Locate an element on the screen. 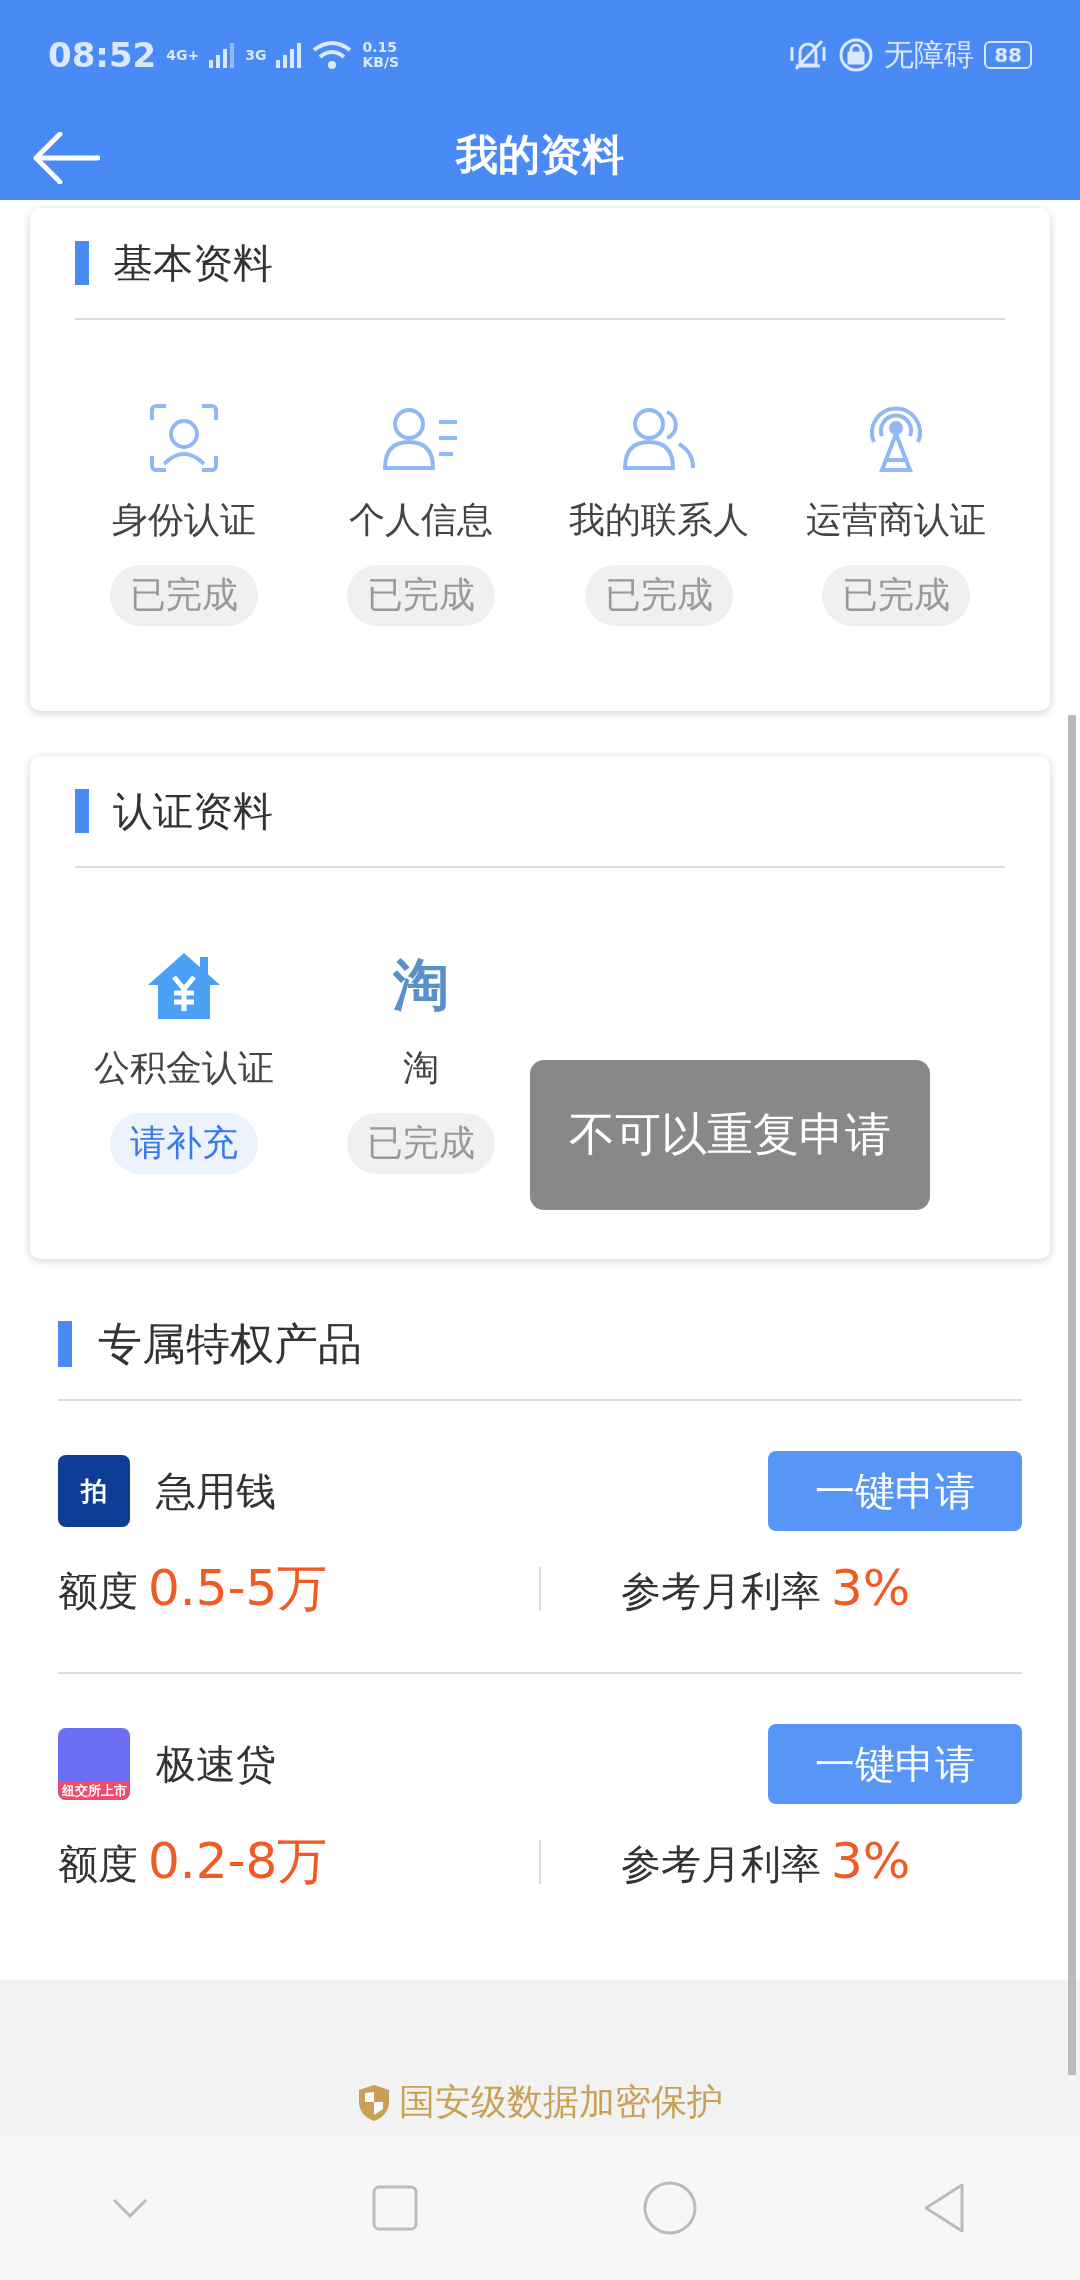 Image resolution: width=1080 pixels, height=2280 pixels. home-icon is located at coordinates (670, 2207).